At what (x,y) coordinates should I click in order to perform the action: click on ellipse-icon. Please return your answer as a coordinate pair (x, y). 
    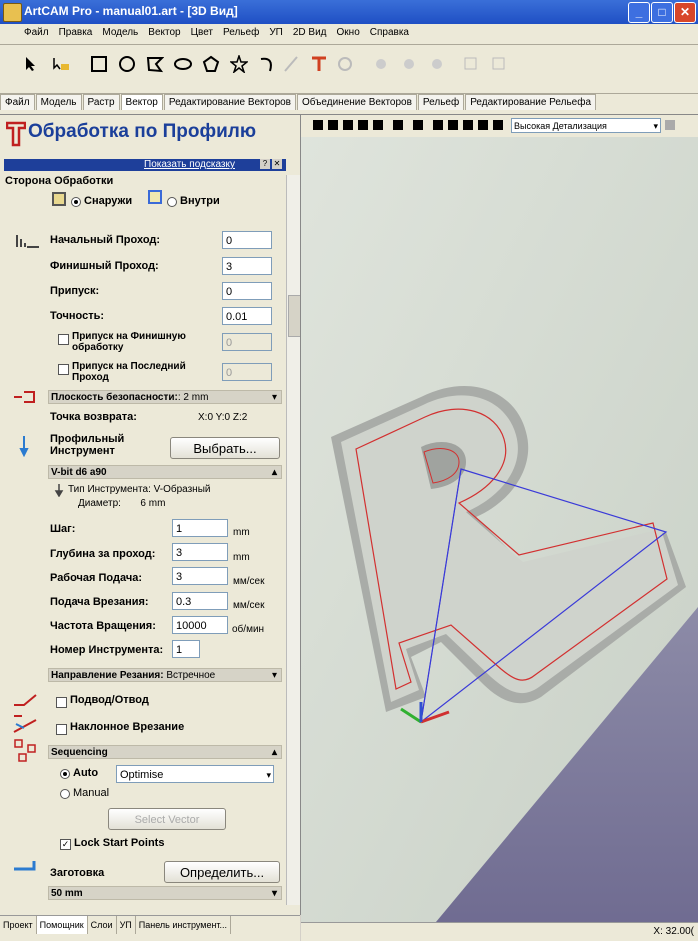
    Looking at the image, I should click on (183, 64).